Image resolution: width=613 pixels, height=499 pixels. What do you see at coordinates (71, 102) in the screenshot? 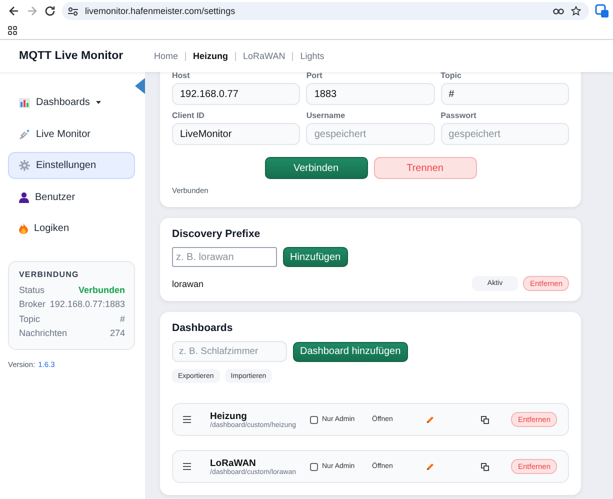
I see `sidebar-item: Dashboards` at bounding box center [71, 102].